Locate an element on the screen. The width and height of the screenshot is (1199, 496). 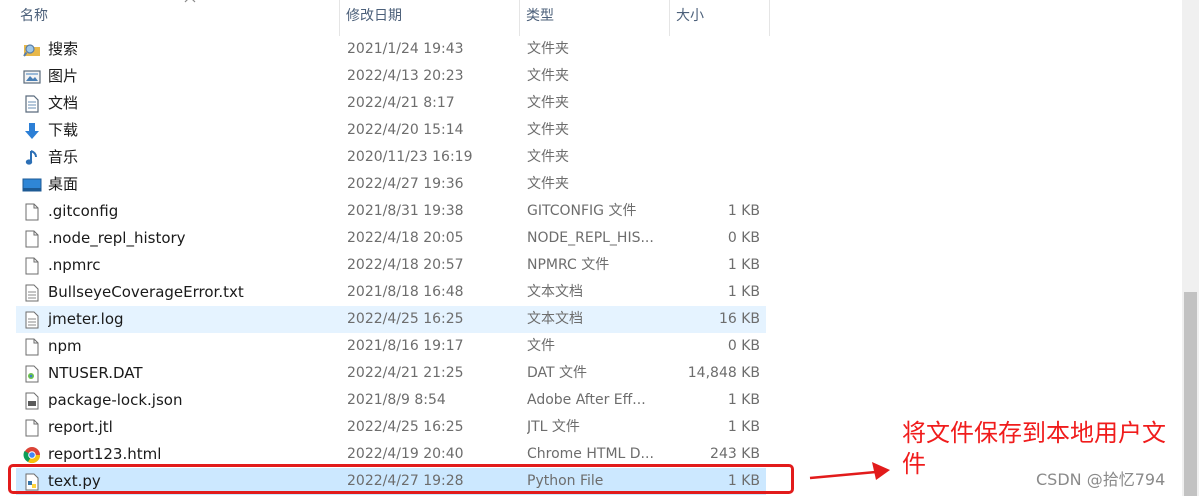
watermark: CSDN @拾忆794 is located at coordinates (1101, 479).